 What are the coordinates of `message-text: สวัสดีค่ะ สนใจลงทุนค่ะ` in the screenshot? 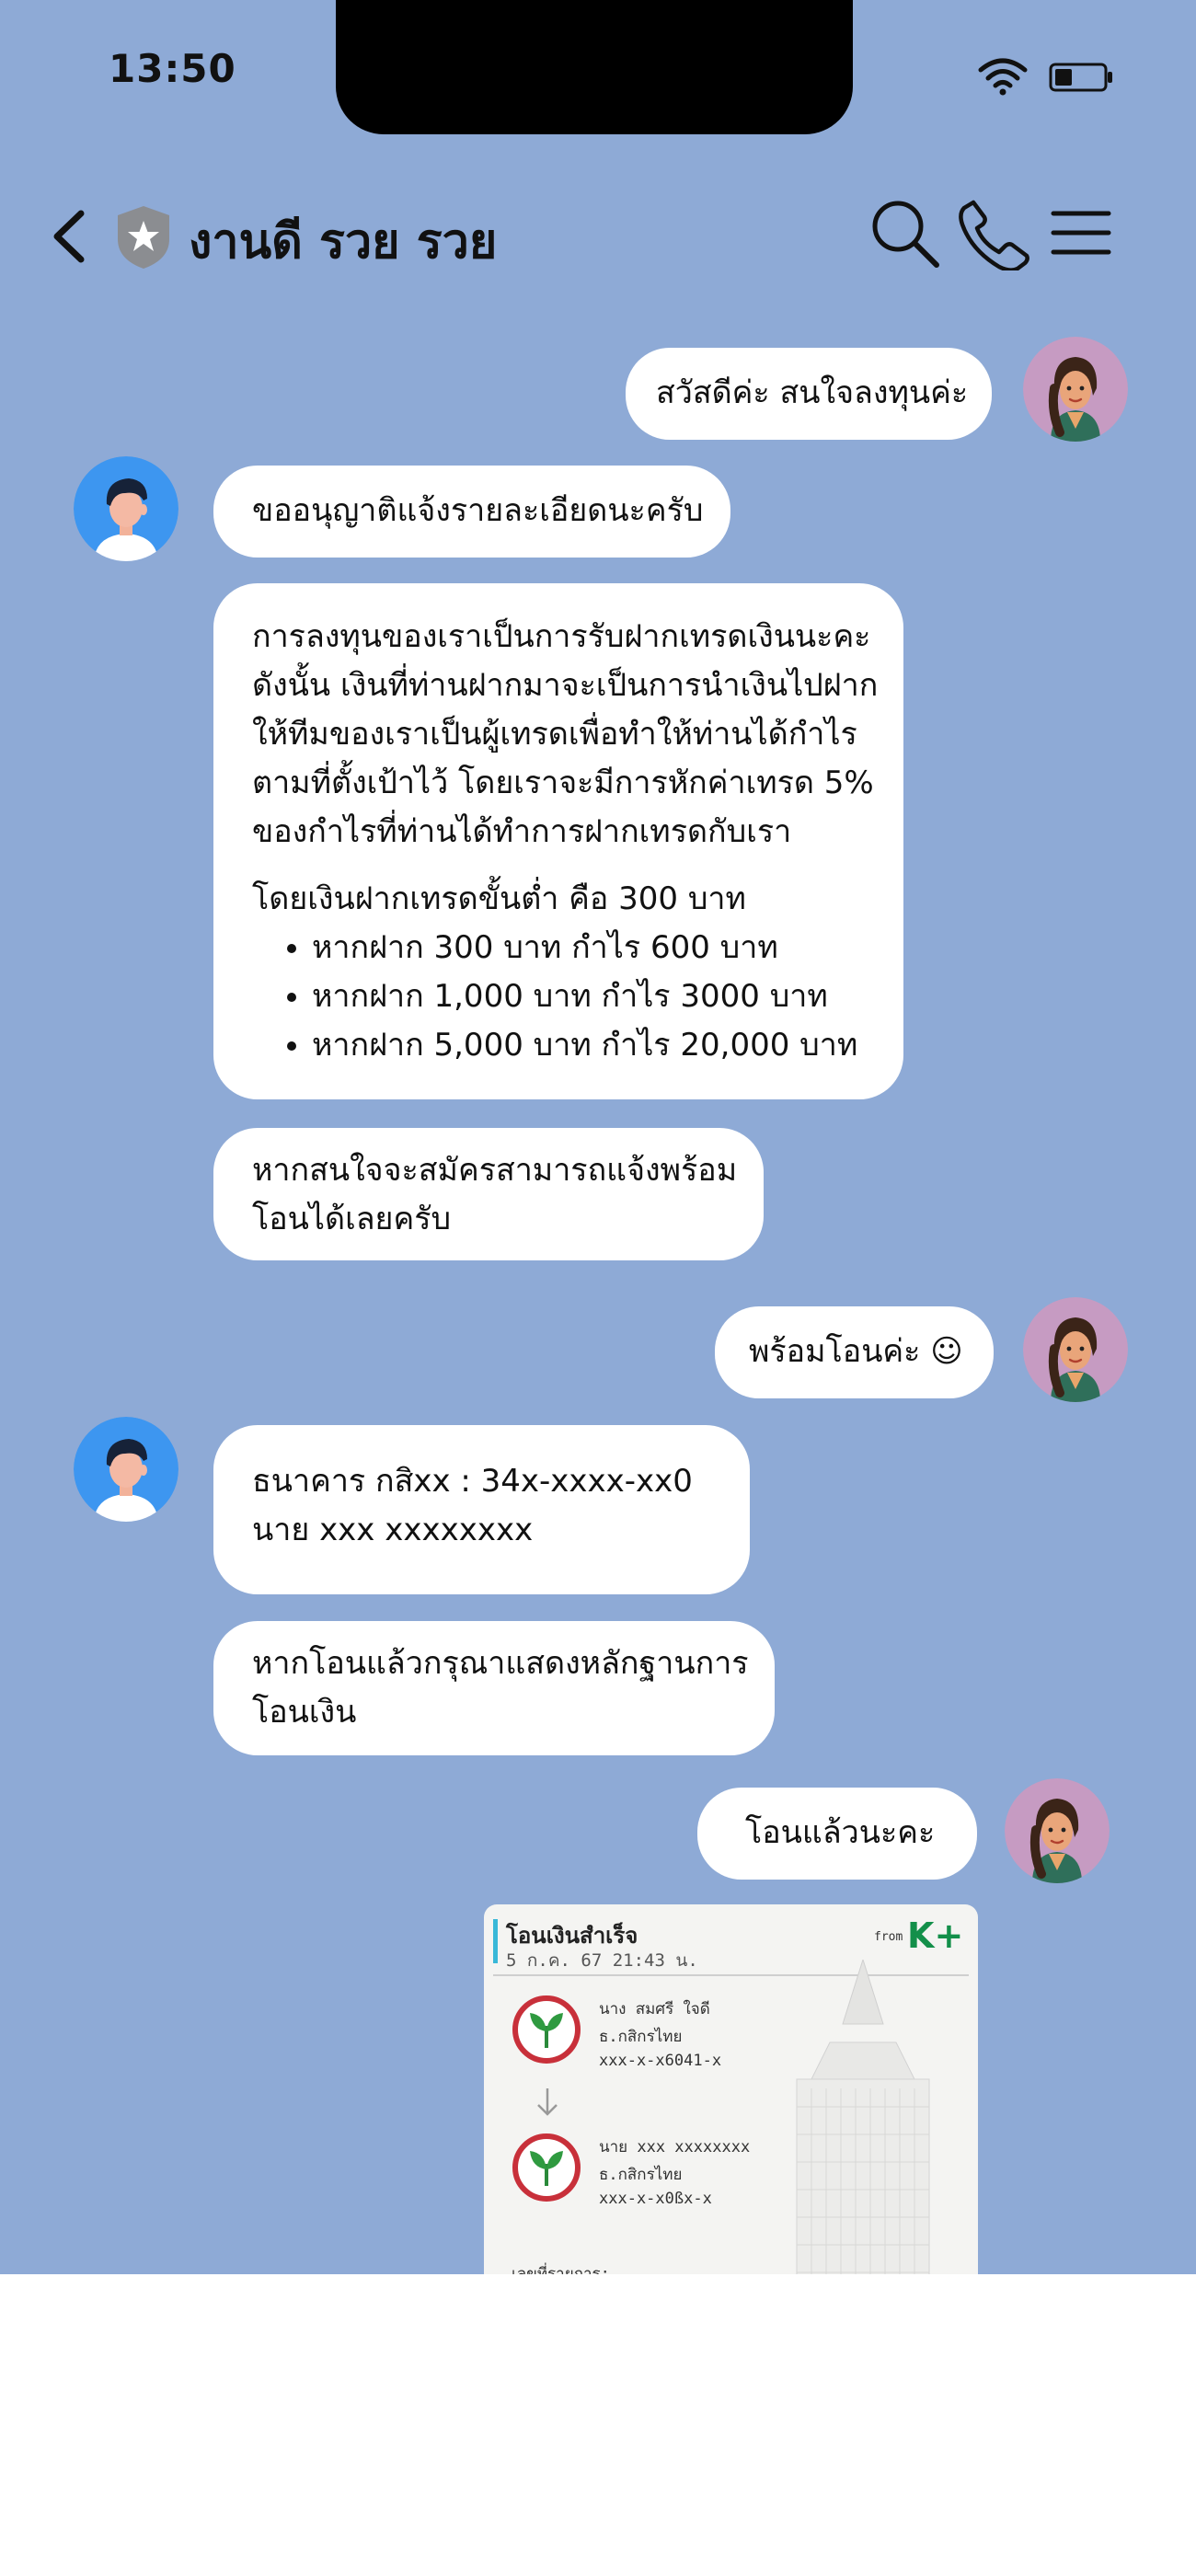 It's located at (812, 392).